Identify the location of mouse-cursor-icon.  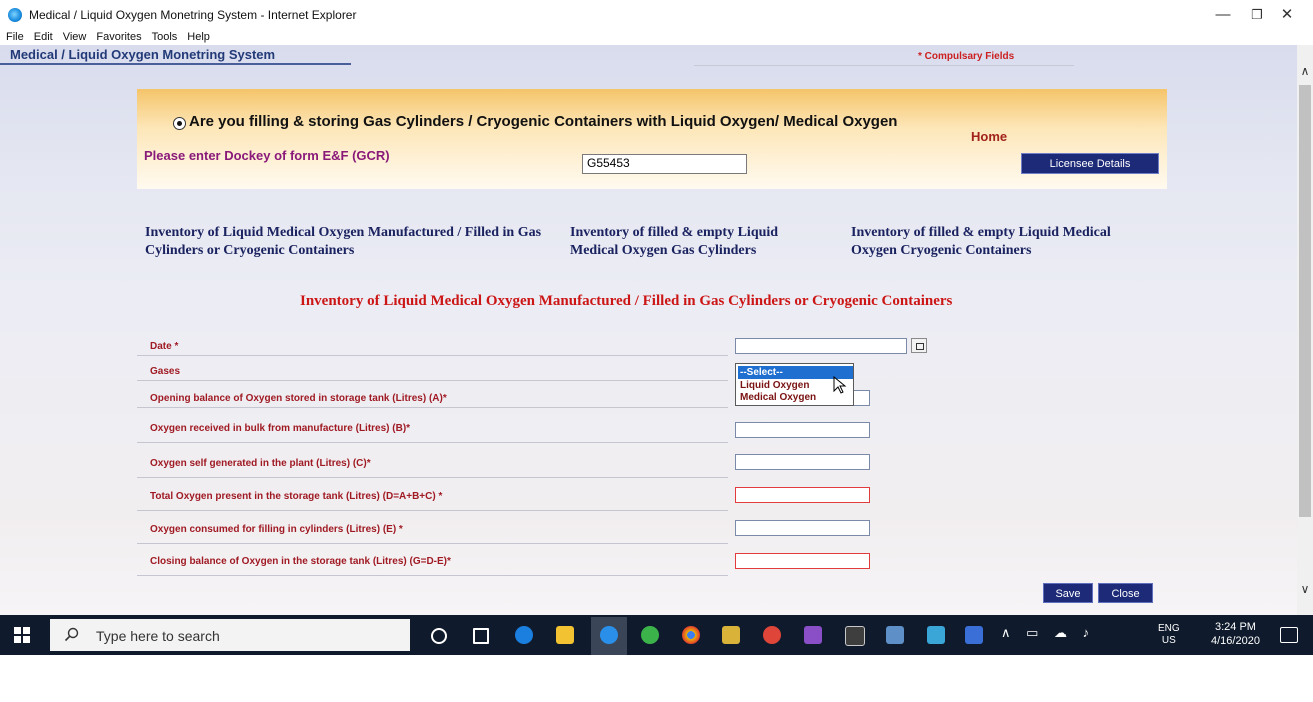
(840, 385).